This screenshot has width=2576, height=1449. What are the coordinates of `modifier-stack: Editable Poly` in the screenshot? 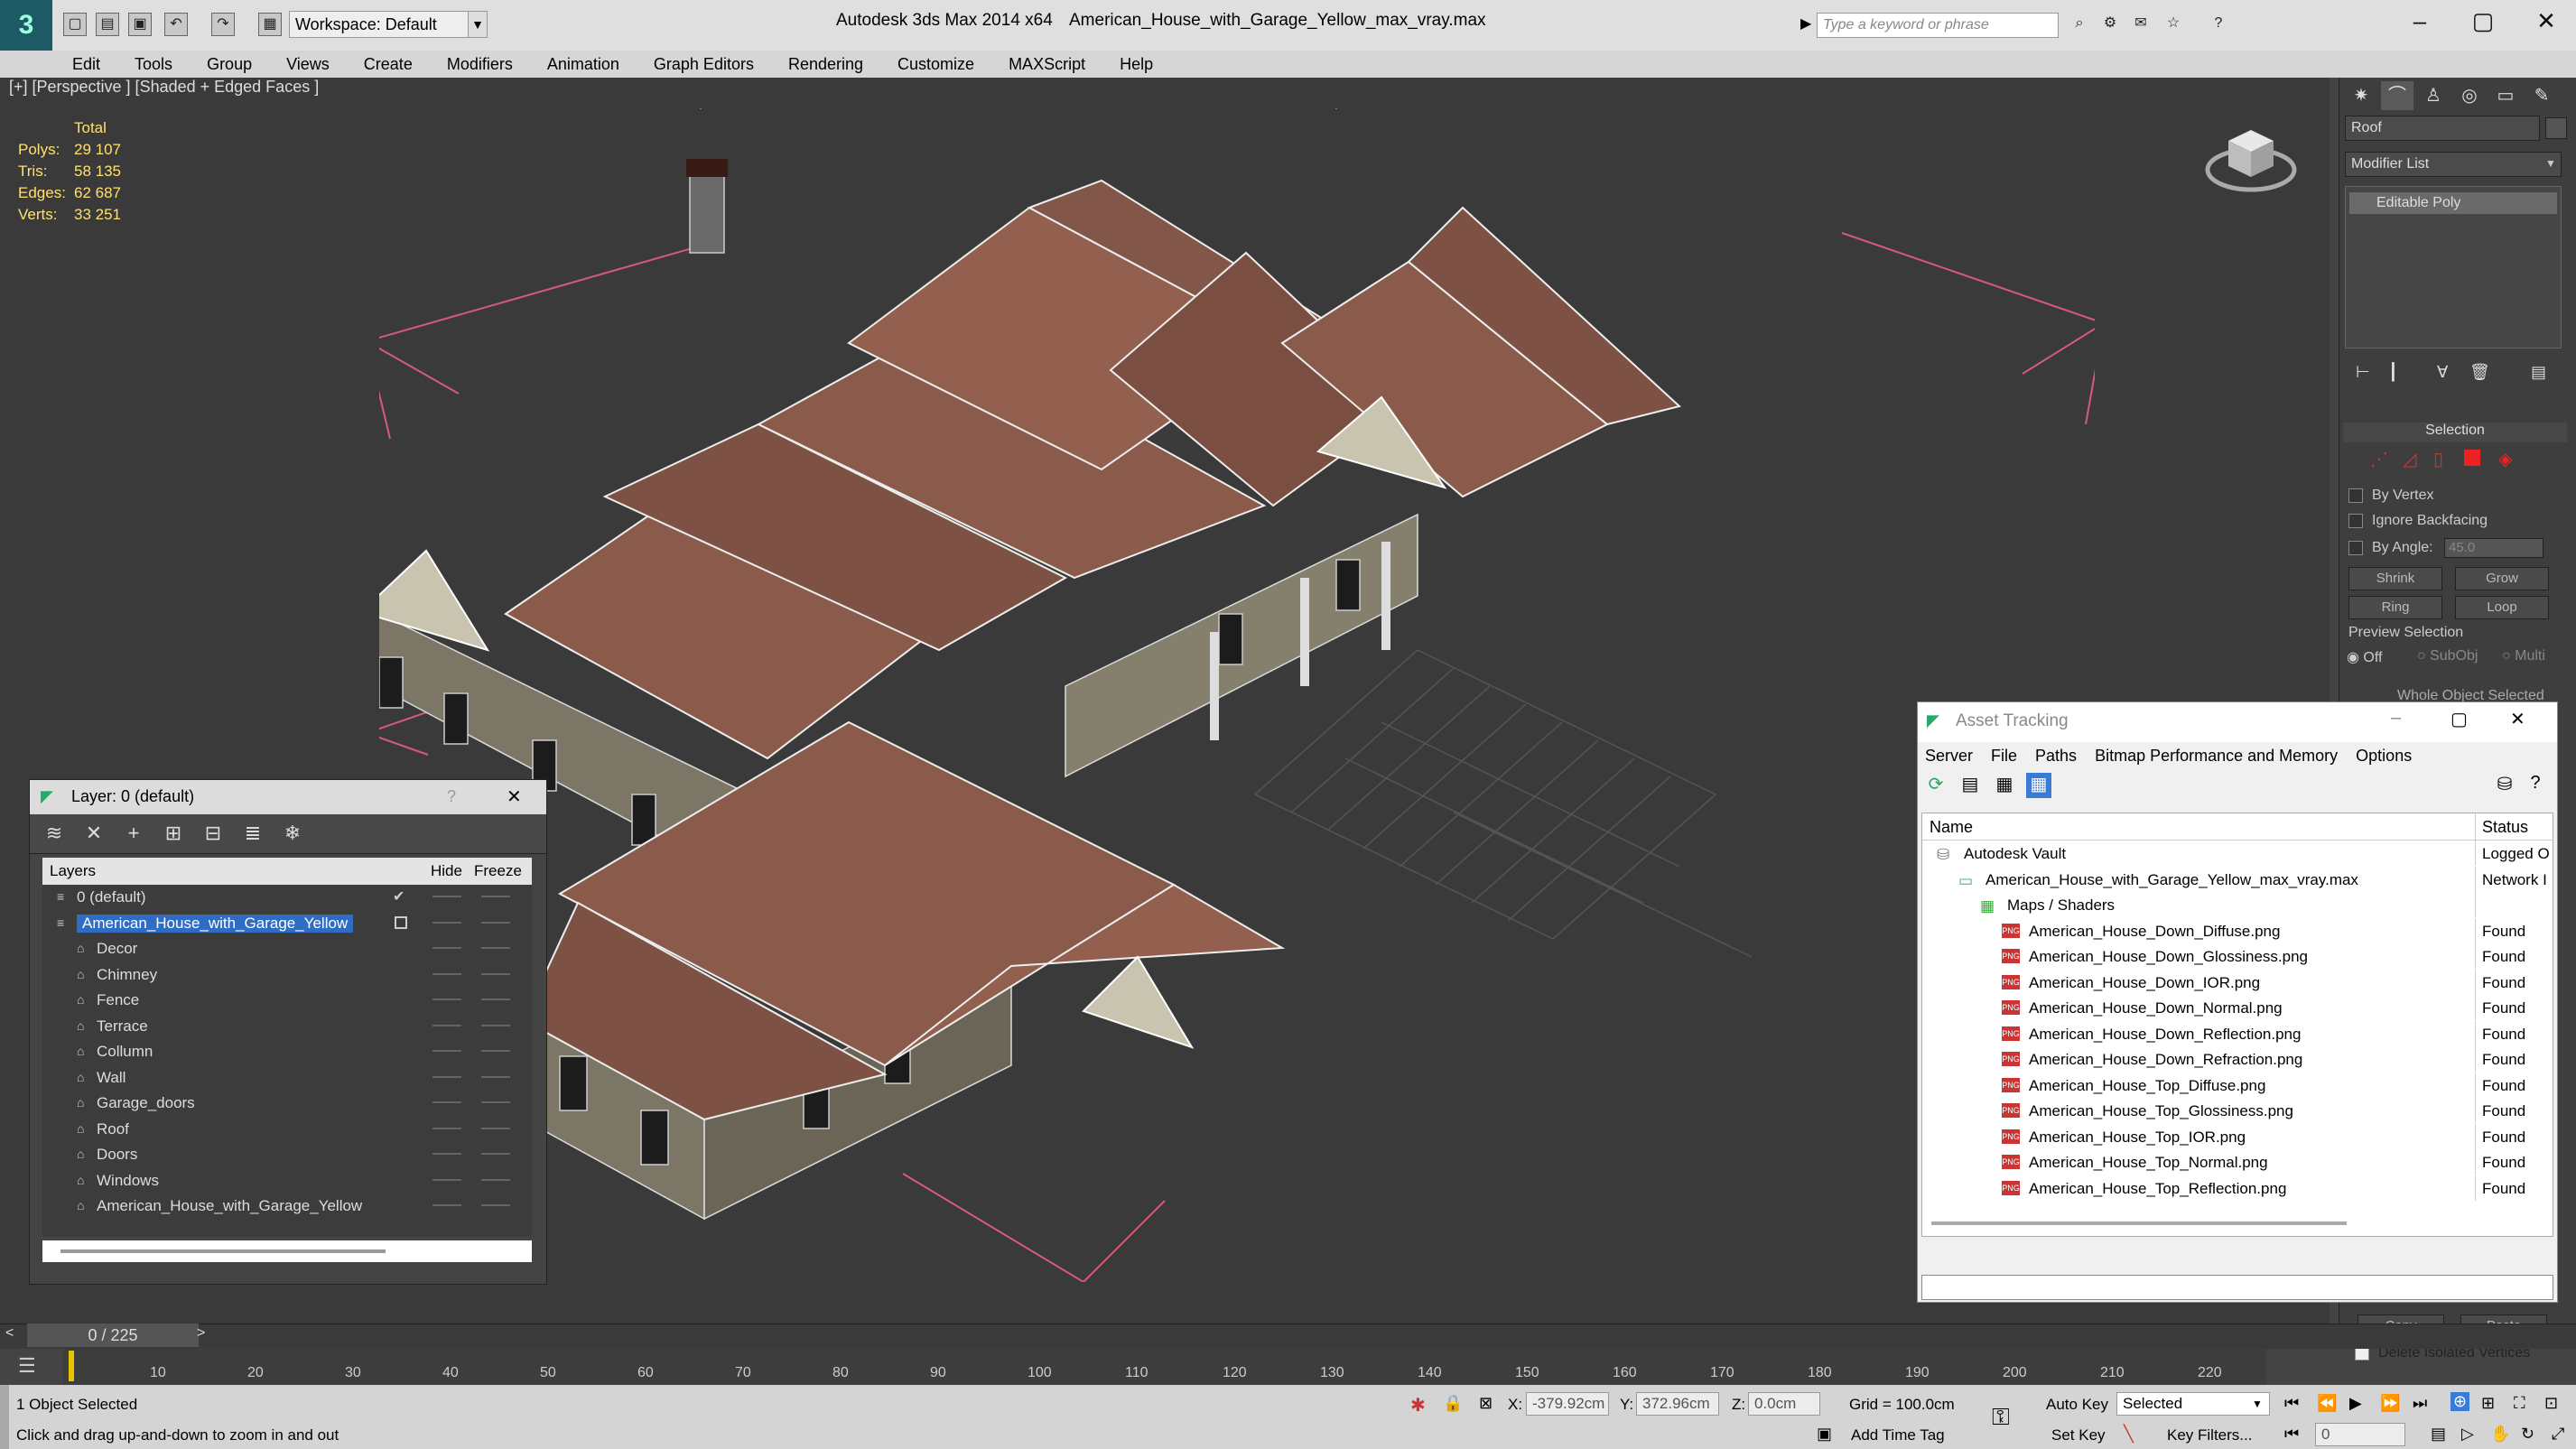 It's located at (2453, 267).